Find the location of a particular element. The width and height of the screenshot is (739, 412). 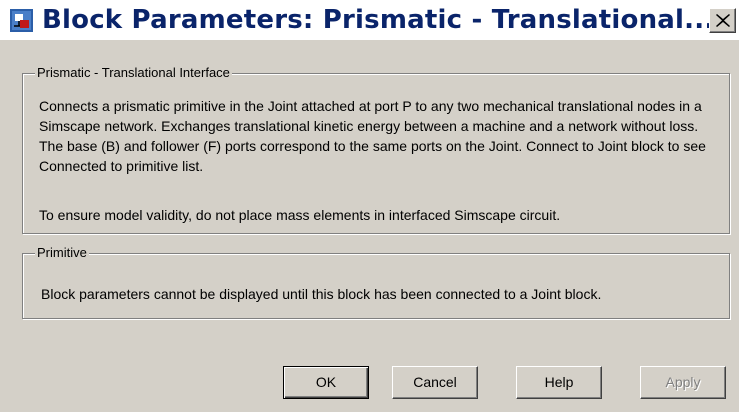

apply-button: Apply is located at coordinates (683, 382).